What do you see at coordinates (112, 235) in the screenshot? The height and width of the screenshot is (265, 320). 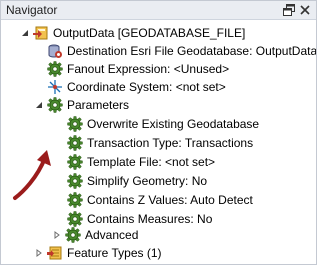 I see `tree-item-label: Advanced` at bounding box center [112, 235].